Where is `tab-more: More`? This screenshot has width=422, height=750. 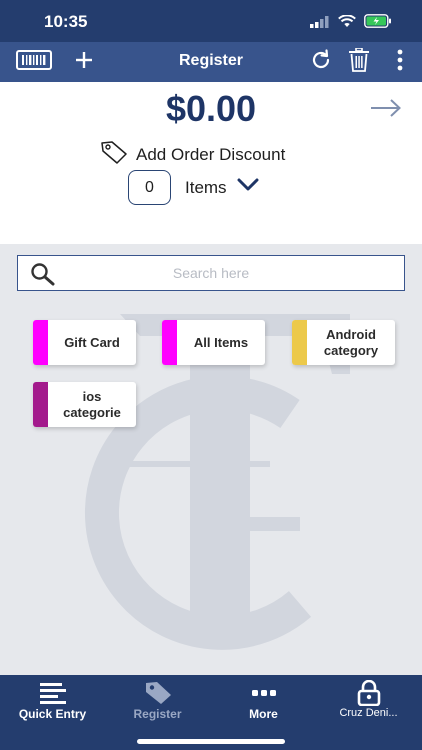 tab-more: More is located at coordinates (263, 700).